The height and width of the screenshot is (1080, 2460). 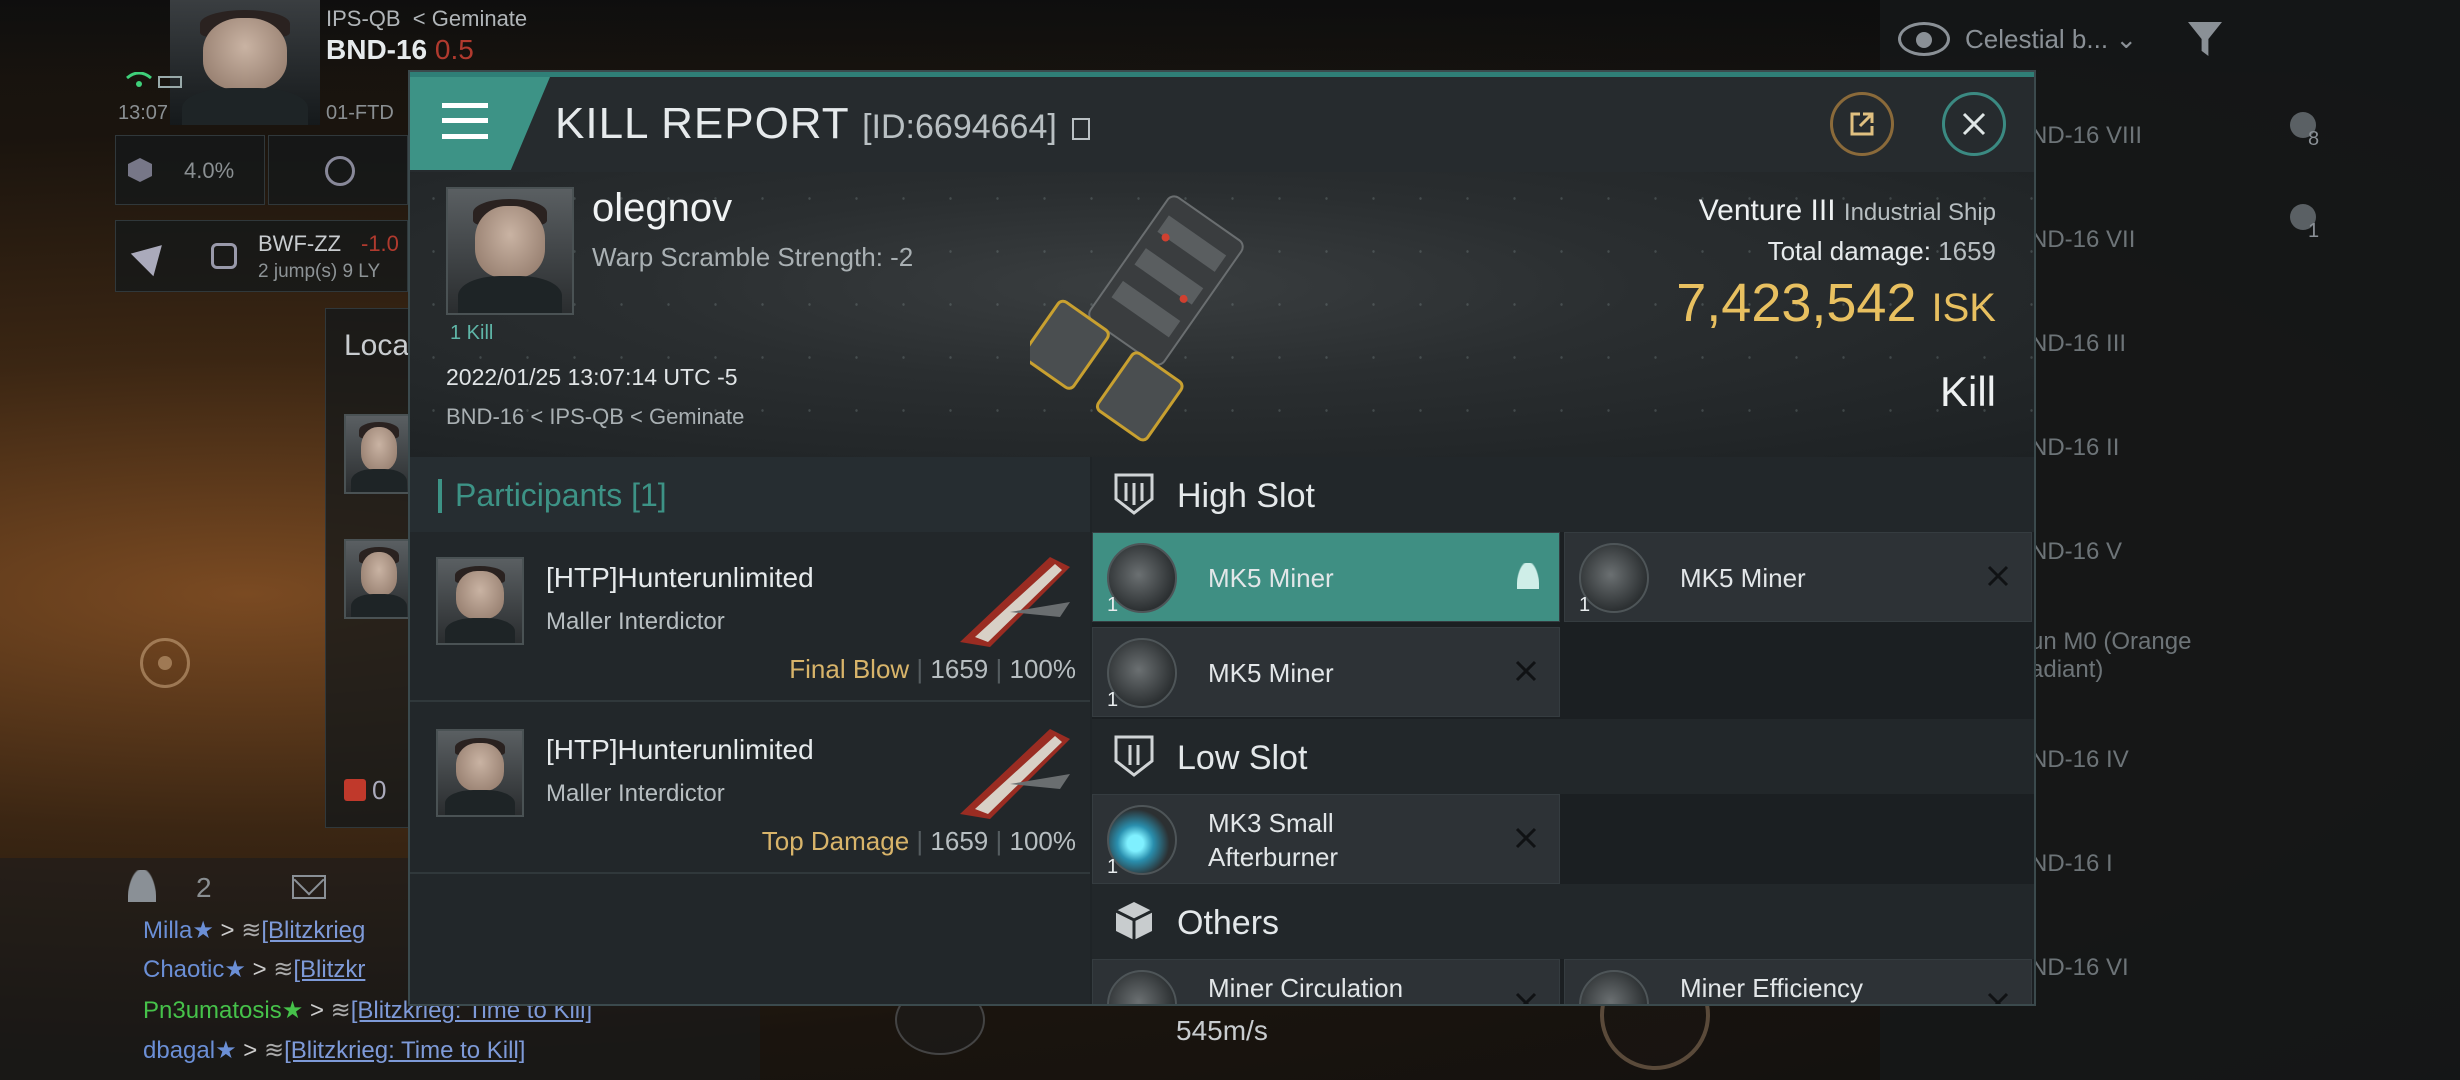 I want to click on menu-icon, so click(x=465, y=121).